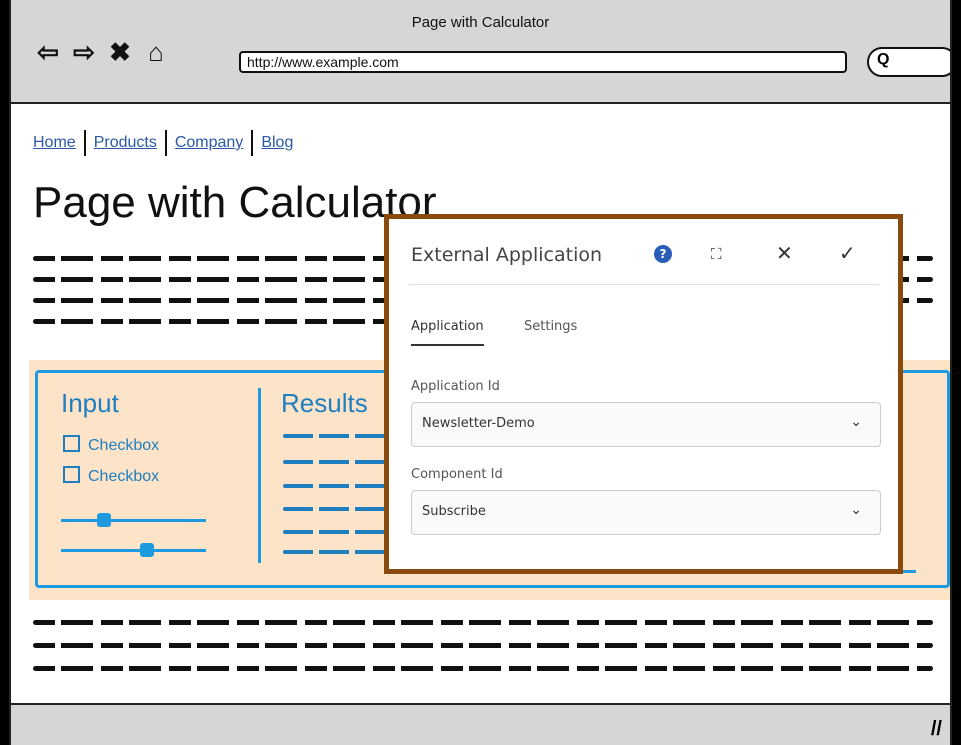 This screenshot has width=961, height=745. What do you see at coordinates (480, 724) in the screenshot?
I see `status-bar: //` at bounding box center [480, 724].